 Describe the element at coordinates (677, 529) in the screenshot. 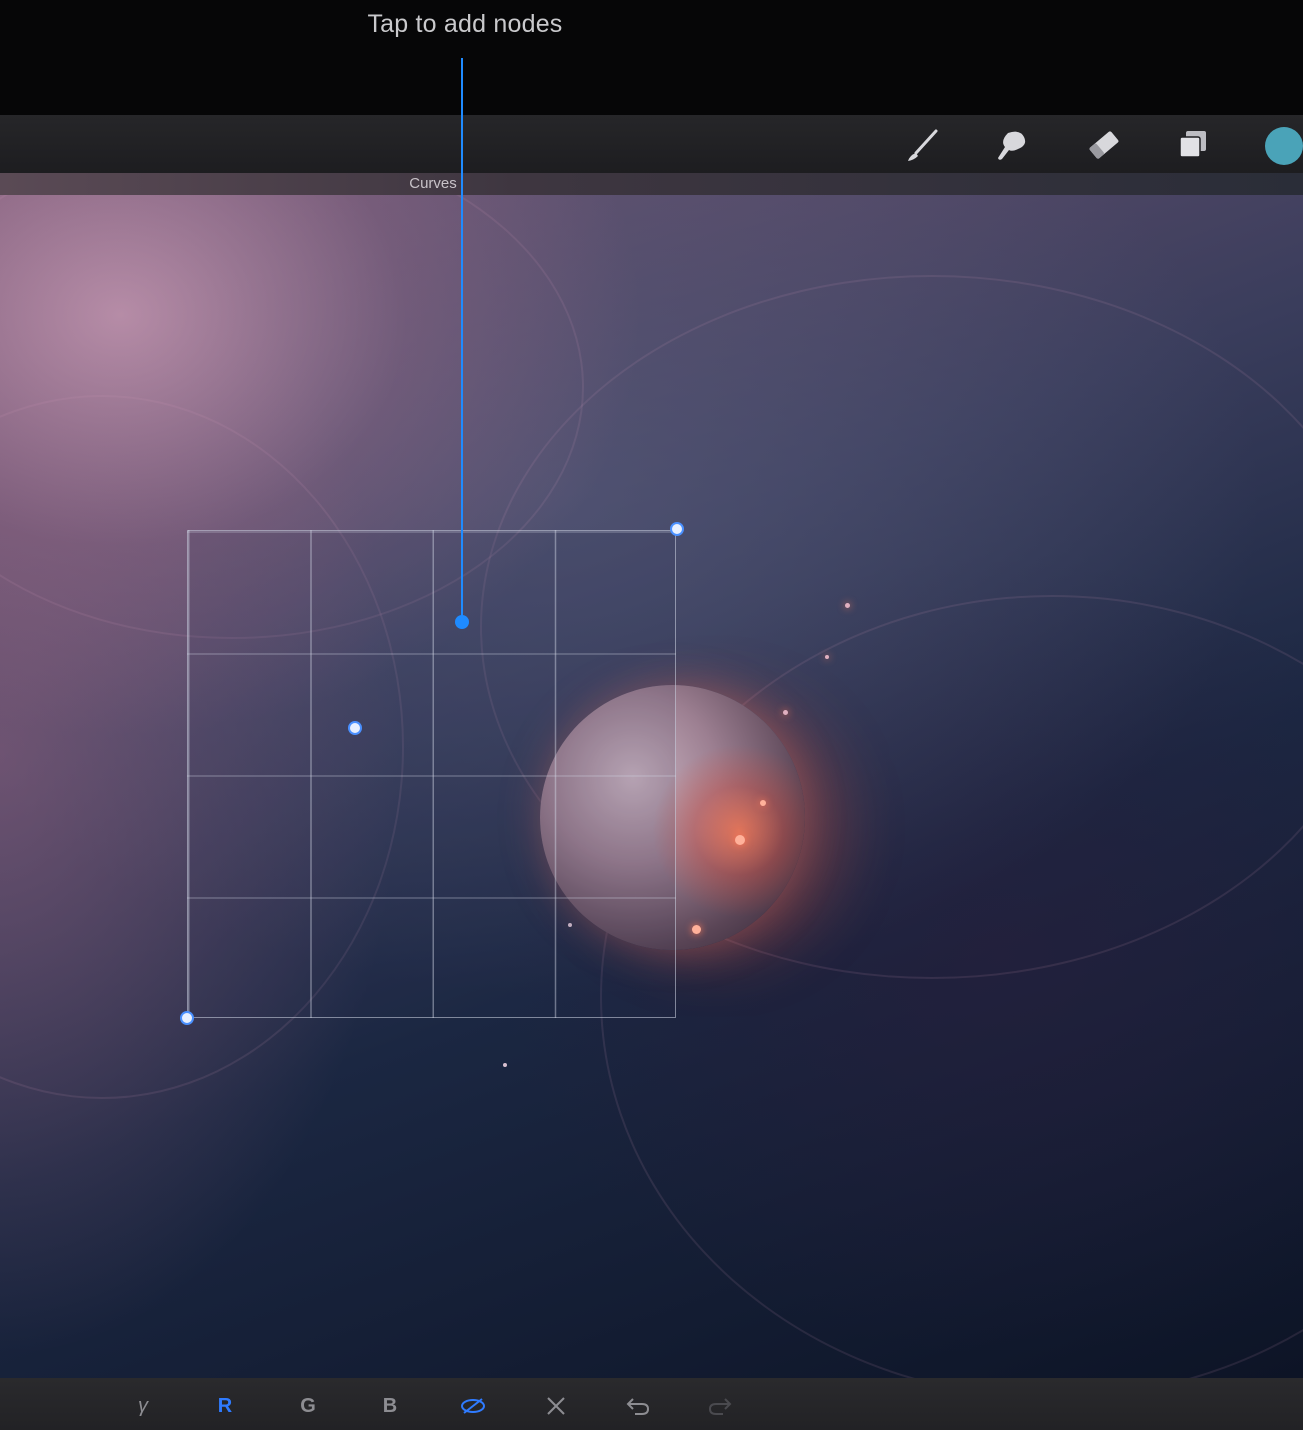

I see `curve-node-top-right` at that location.